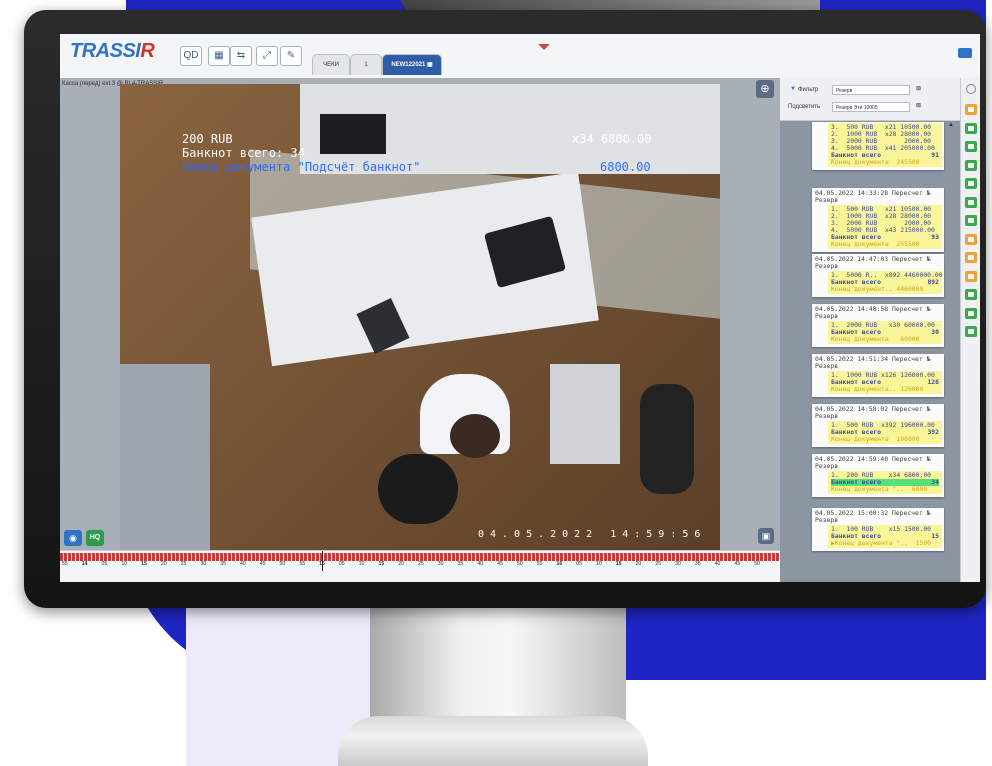 This screenshot has height=766, width=992. Describe the element at coordinates (165, 457) in the screenshot. I see `gray-floor-left` at that location.